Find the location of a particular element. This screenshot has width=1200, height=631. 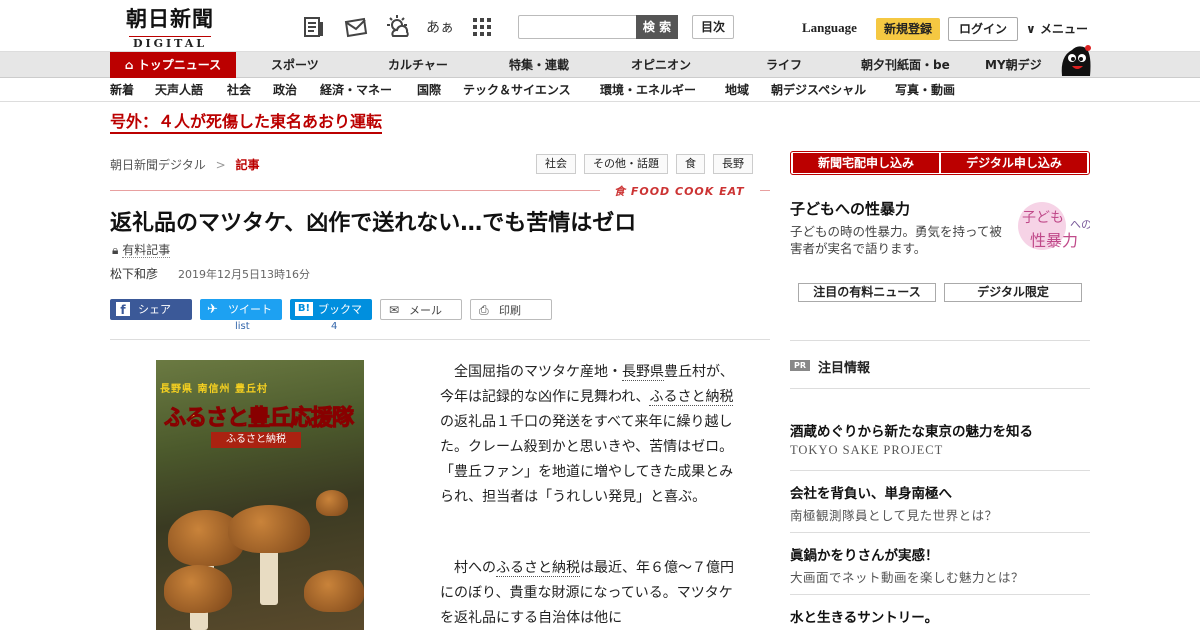

facebook-share-button: f シェア is located at coordinates (151, 309).